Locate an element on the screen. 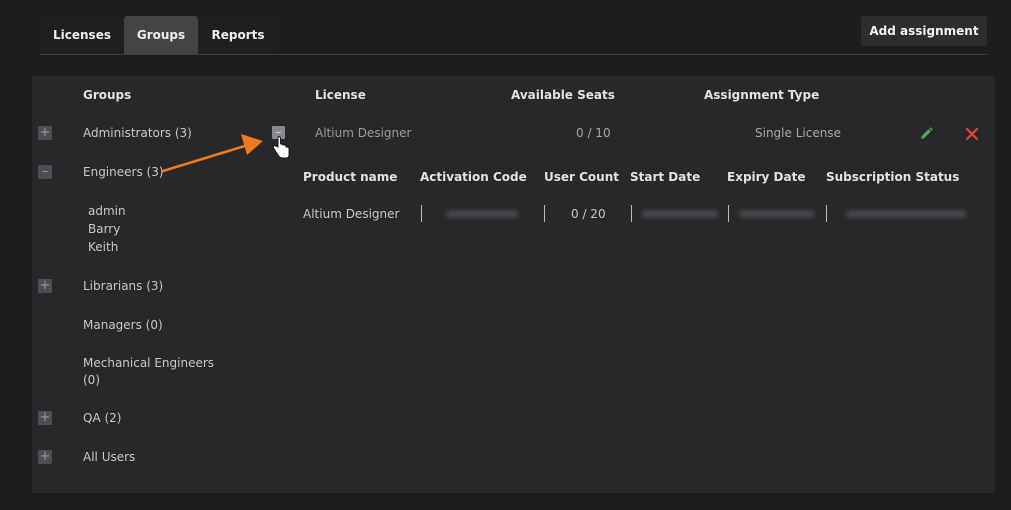 The width and height of the screenshot is (1011, 510). activation-code-column-header: Activation Code is located at coordinates (473, 177).